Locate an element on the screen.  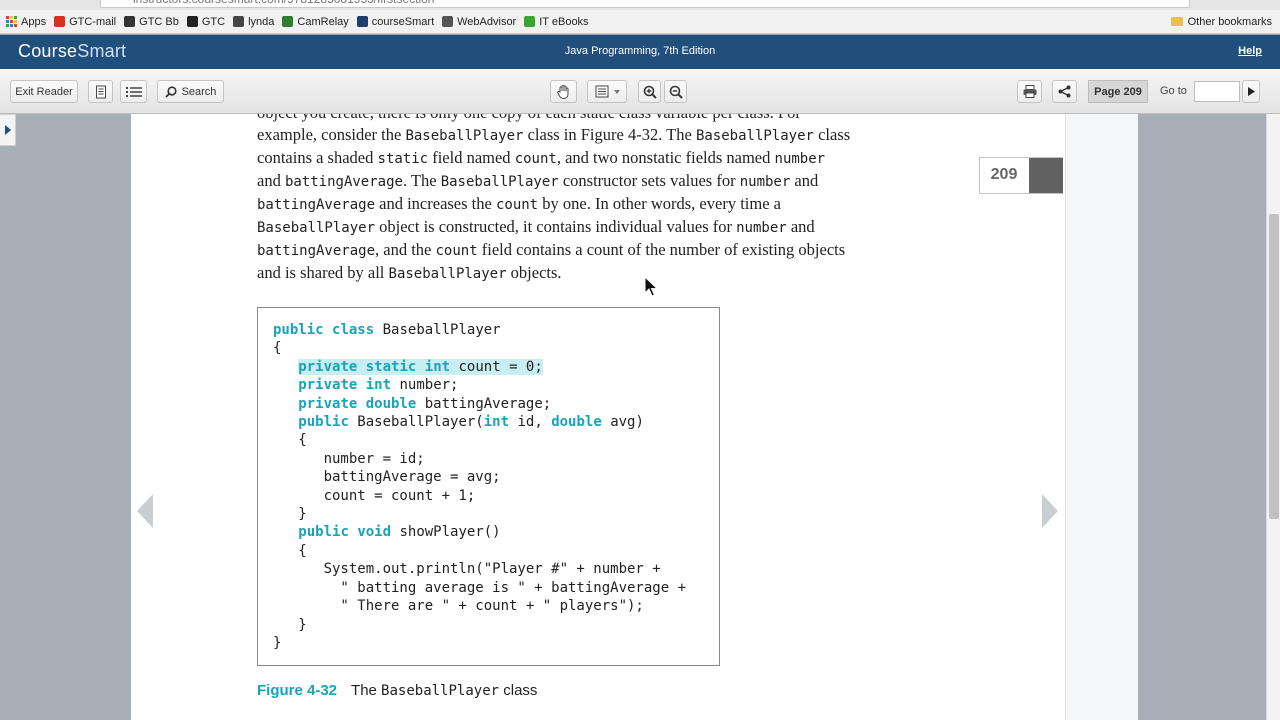
page-view-button is located at coordinates (100, 91).